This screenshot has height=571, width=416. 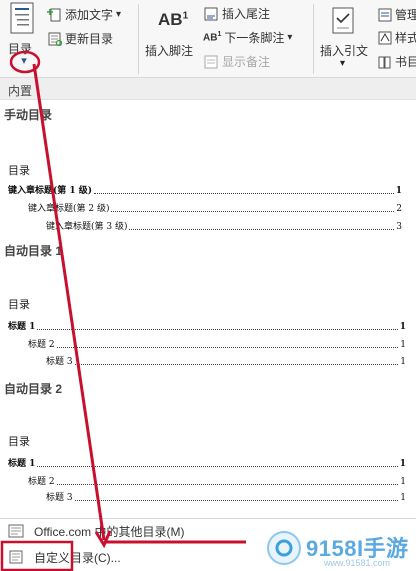 I want to click on footnote-sup: 1, so click(x=185, y=16).